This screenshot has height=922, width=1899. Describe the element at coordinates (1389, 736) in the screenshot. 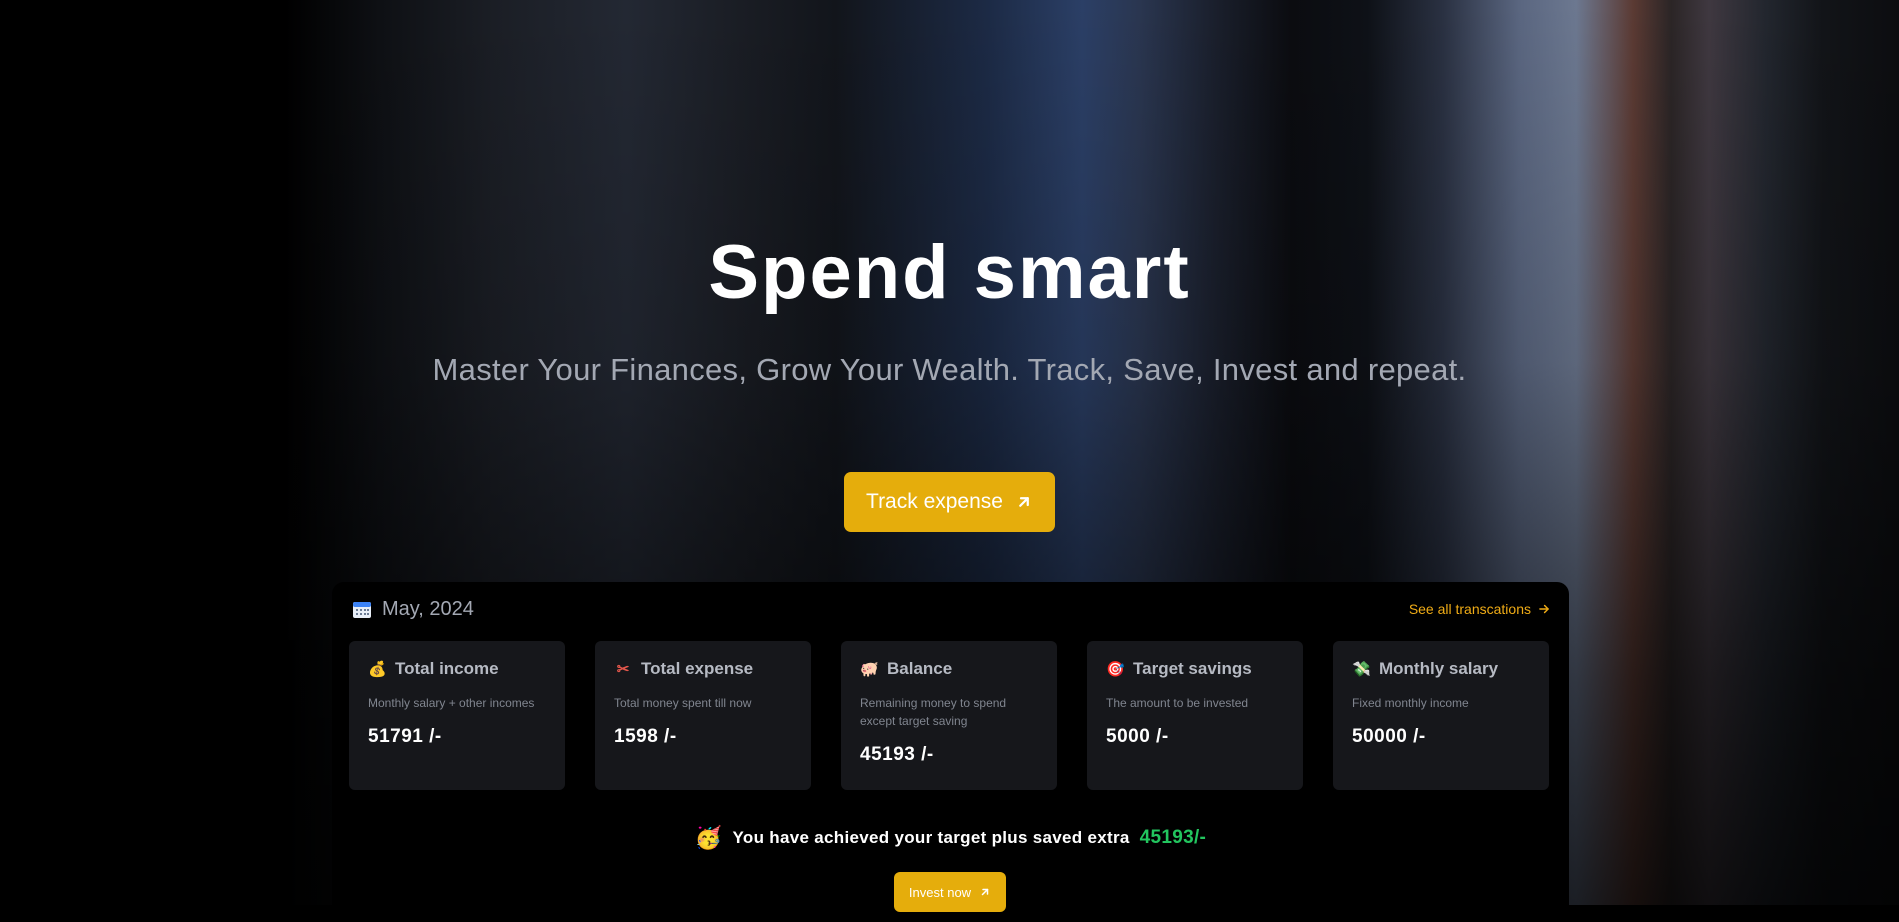

I see `card-value: 50000 /-` at that location.